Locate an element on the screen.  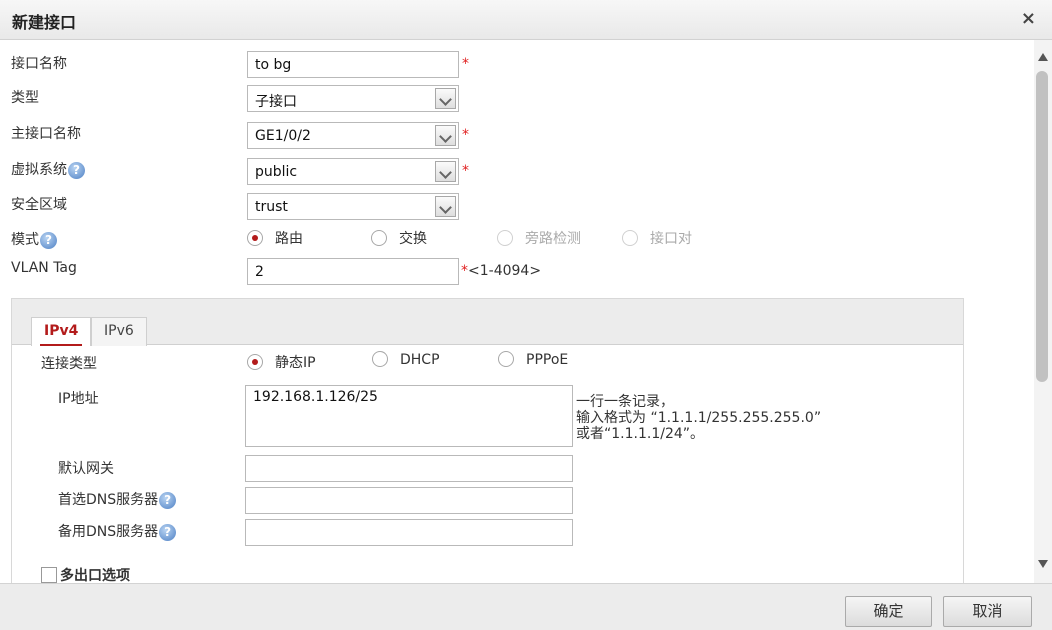
type-select: 子接口 is located at coordinates (353, 98).